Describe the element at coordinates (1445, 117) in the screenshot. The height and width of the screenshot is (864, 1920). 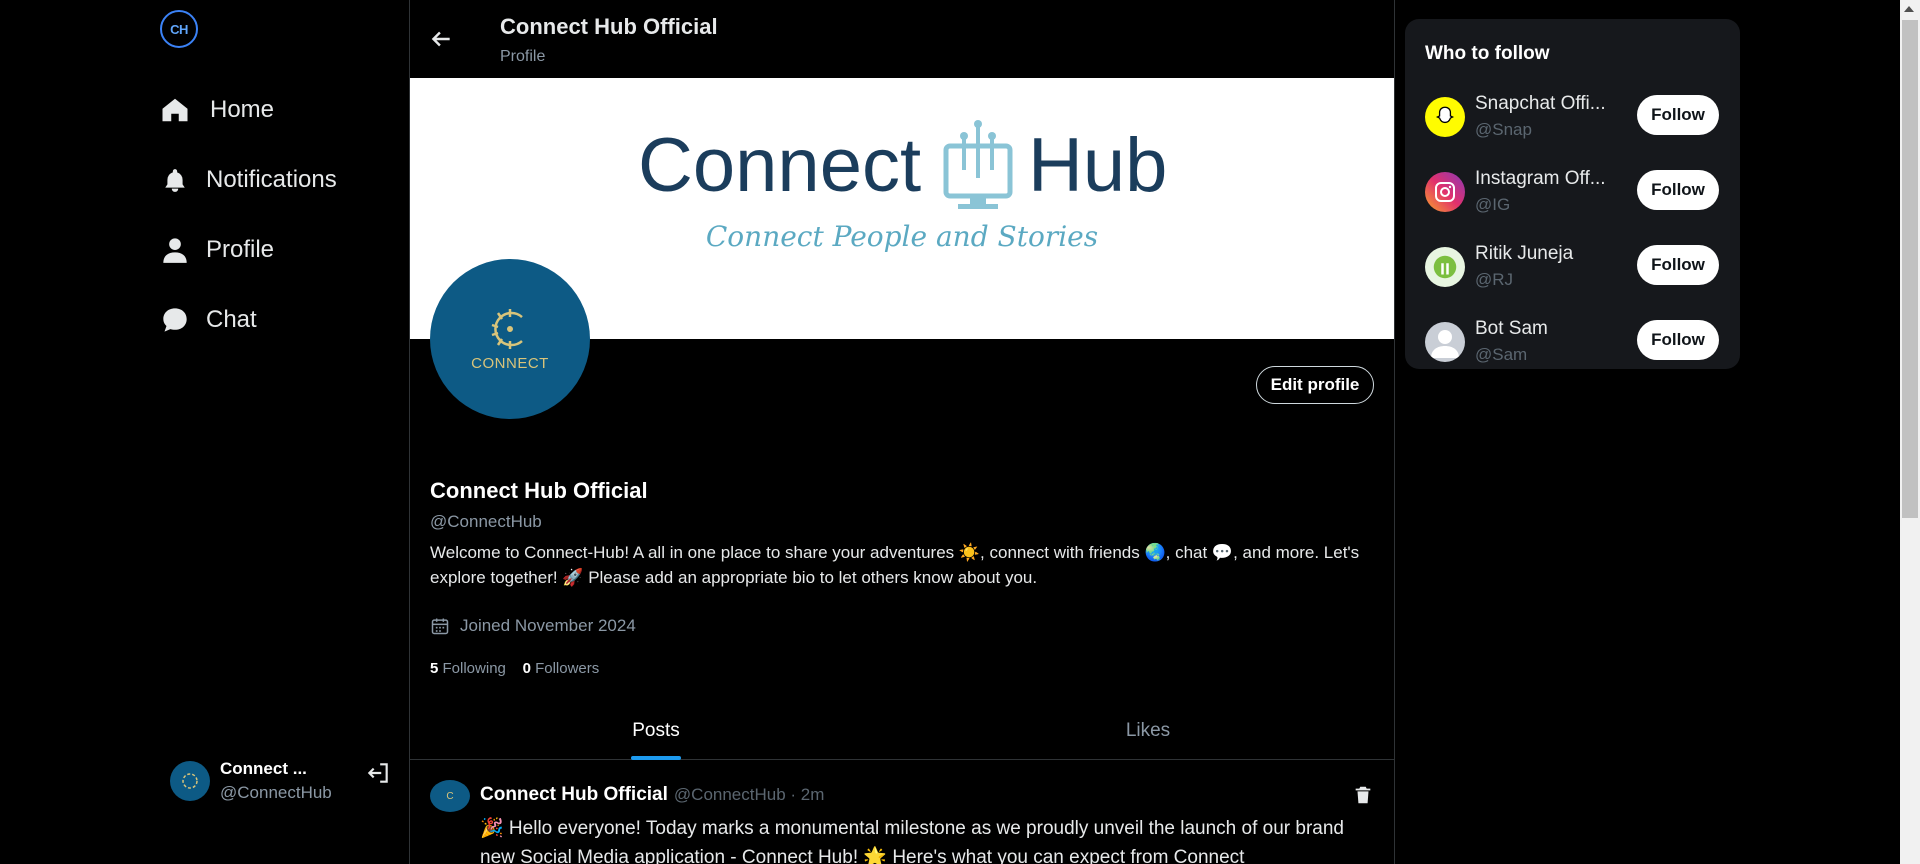
I see `snapchat-icon` at that location.